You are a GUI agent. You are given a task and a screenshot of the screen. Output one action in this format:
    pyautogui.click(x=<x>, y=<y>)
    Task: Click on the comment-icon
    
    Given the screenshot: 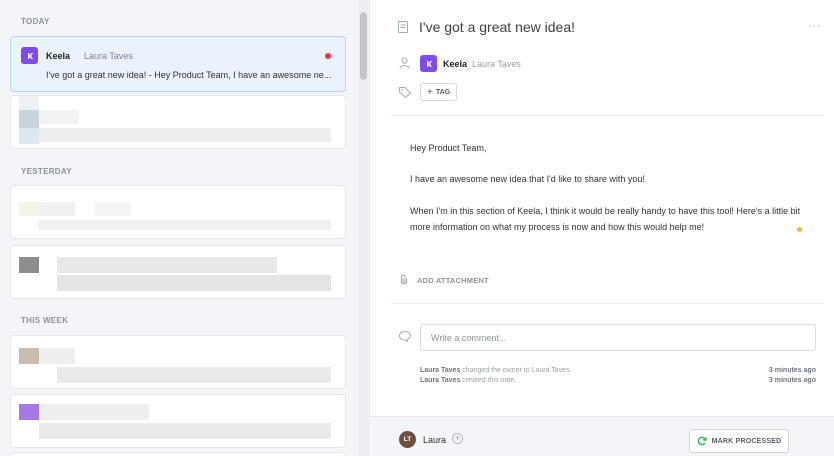 What is the action you would take?
    pyautogui.click(x=405, y=336)
    